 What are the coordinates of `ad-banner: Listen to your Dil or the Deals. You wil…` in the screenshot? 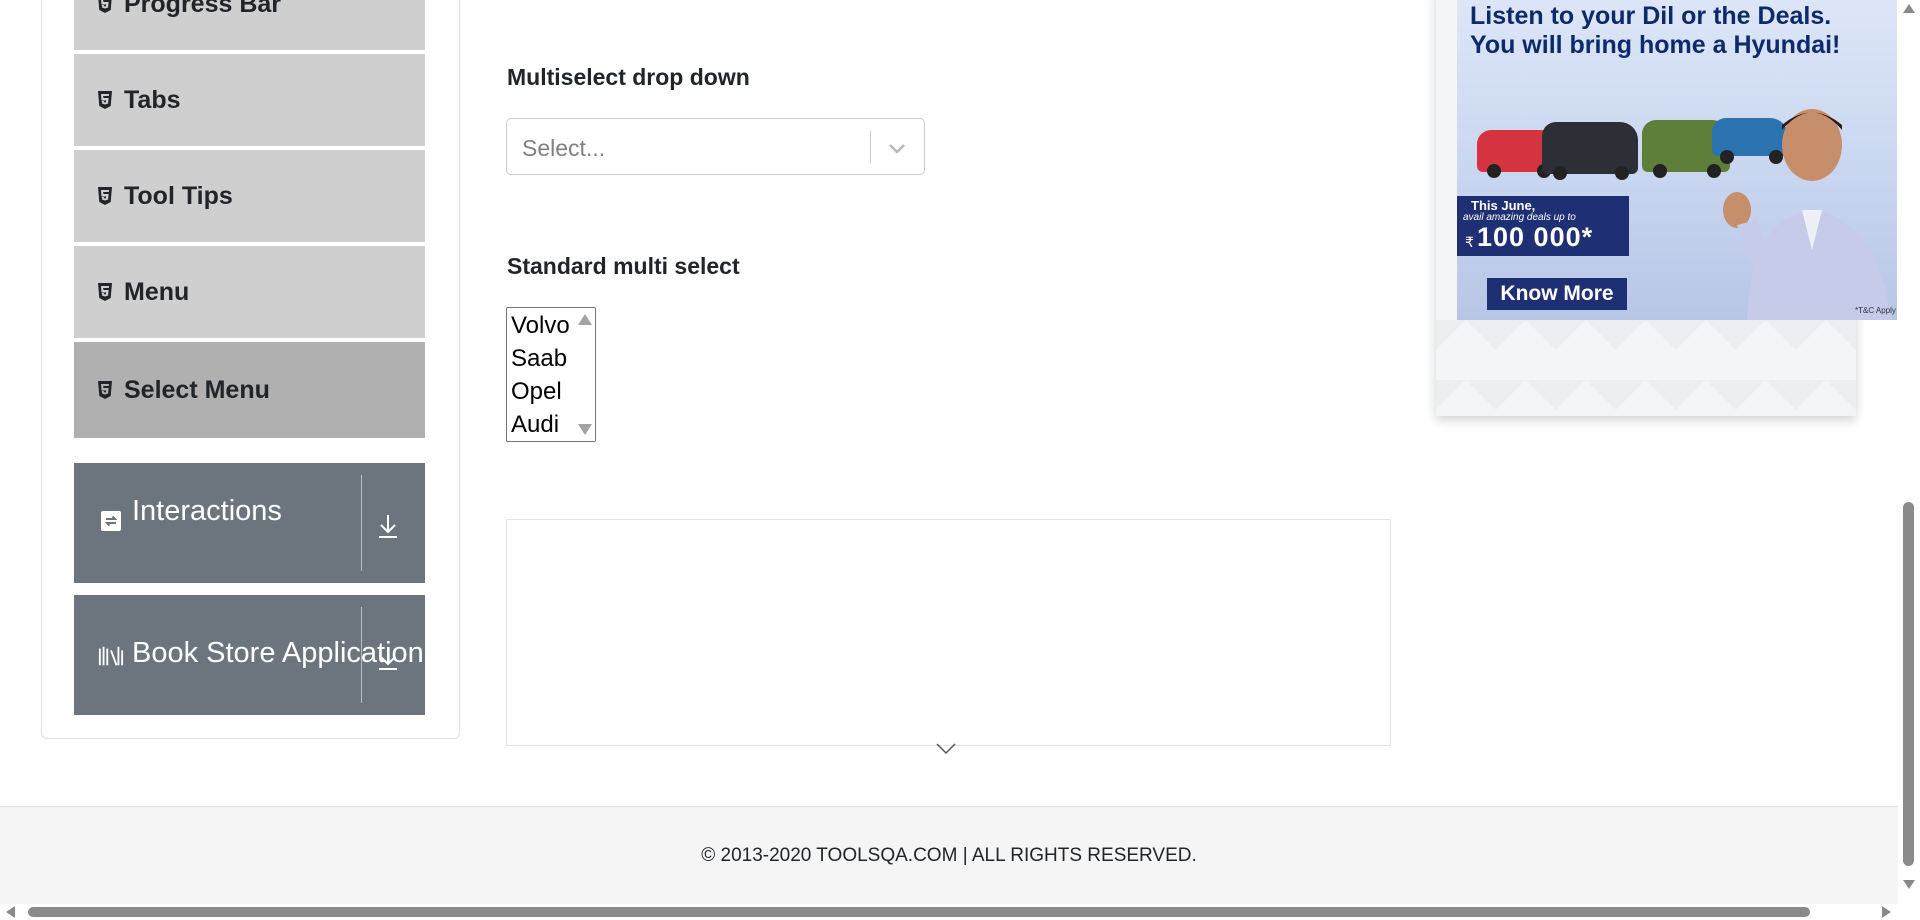 It's located at (1677, 160).